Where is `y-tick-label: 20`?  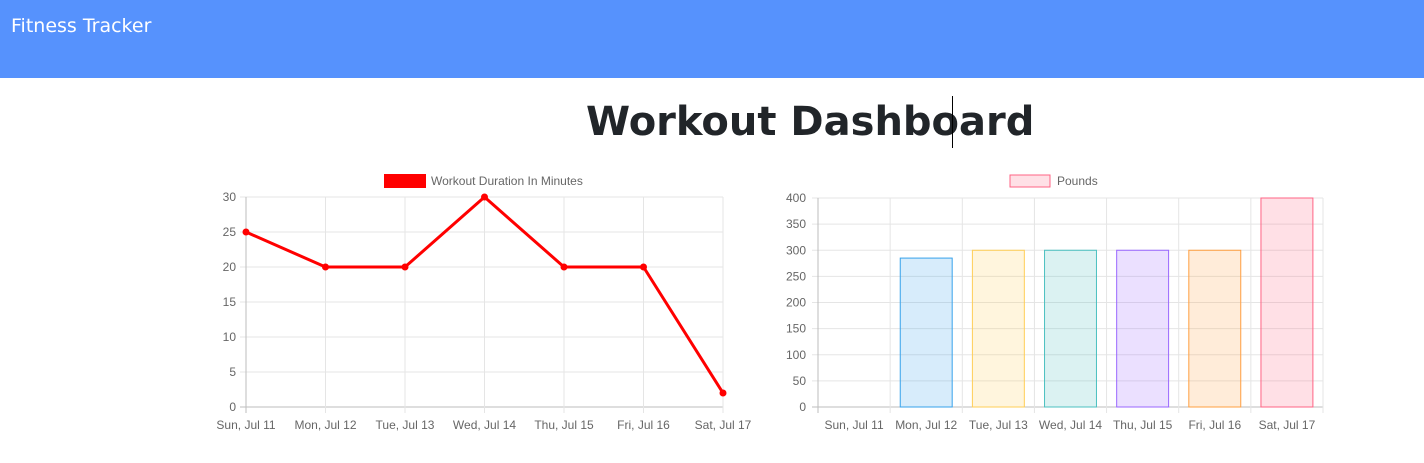 y-tick-label: 20 is located at coordinates (230, 267).